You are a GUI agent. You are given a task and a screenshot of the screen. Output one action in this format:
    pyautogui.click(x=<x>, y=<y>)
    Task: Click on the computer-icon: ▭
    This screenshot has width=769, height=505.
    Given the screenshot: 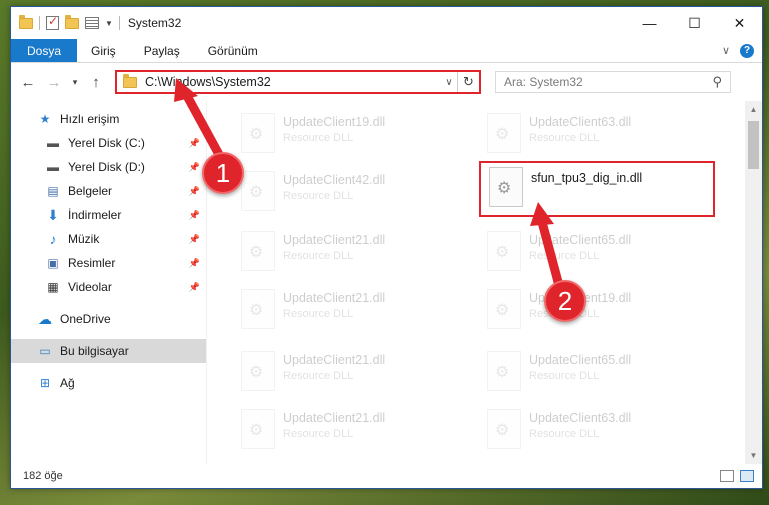 What is the action you would take?
    pyautogui.click(x=45, y=351)
    